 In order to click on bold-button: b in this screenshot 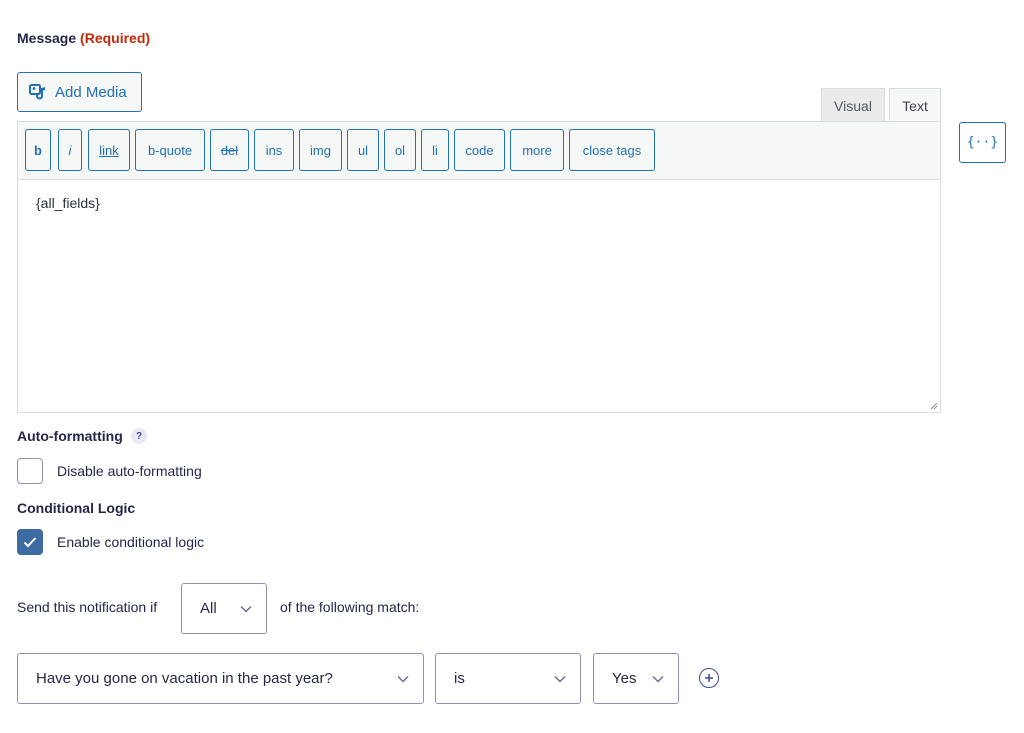, I will do `click(38, 150)`.